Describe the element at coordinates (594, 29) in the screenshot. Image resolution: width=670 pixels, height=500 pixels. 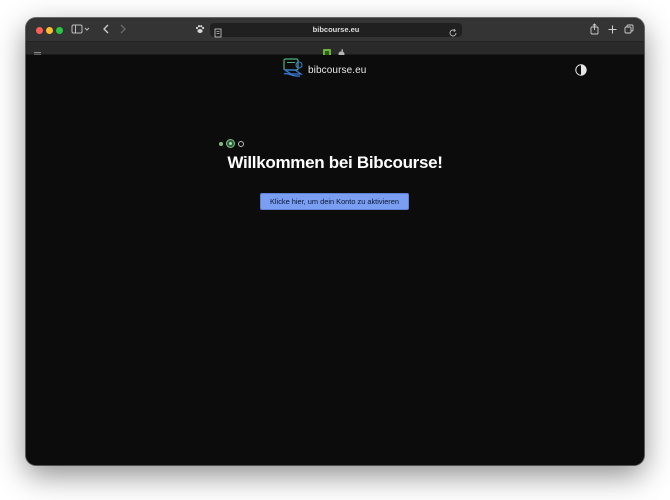
I see `share-icon` at that location.